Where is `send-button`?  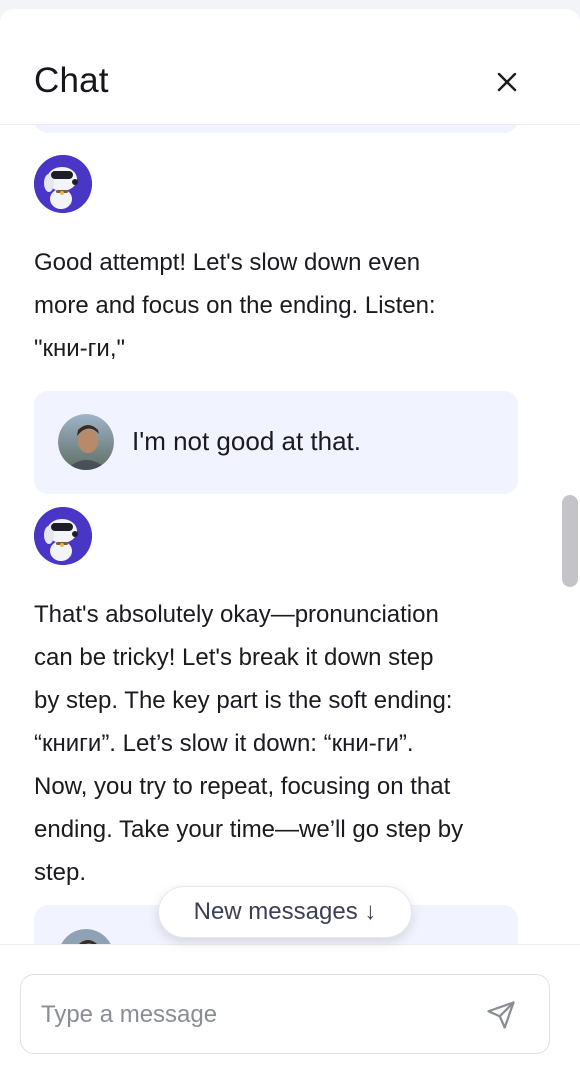 send-button is located at coordinates (501, 1015).